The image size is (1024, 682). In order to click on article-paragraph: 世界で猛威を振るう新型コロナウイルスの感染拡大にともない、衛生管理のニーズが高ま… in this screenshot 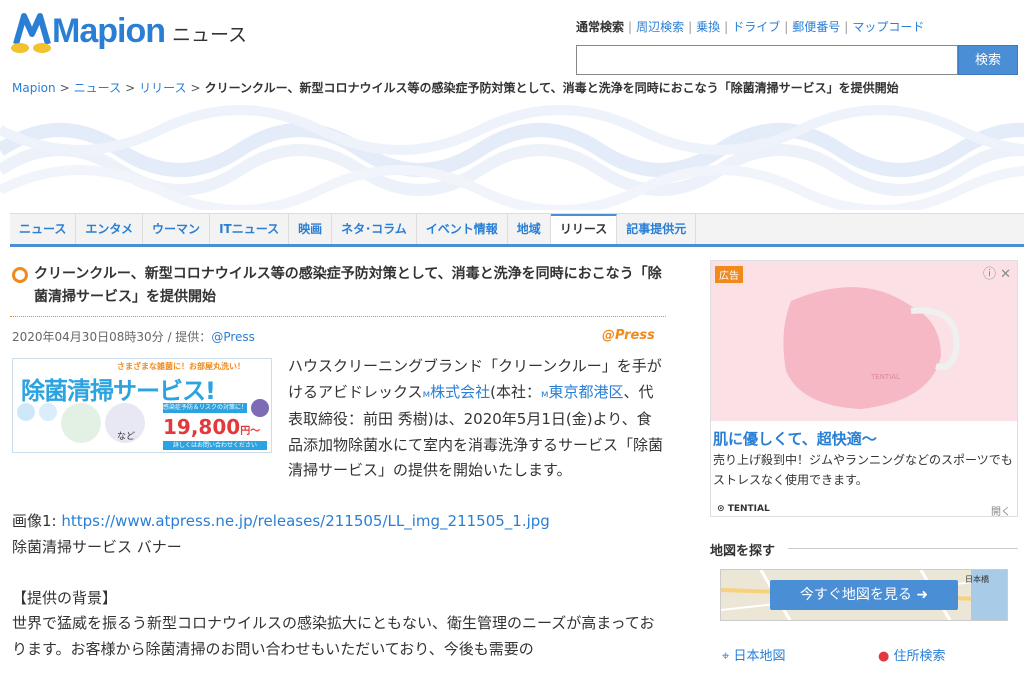, I will do `click(333, 636)`.